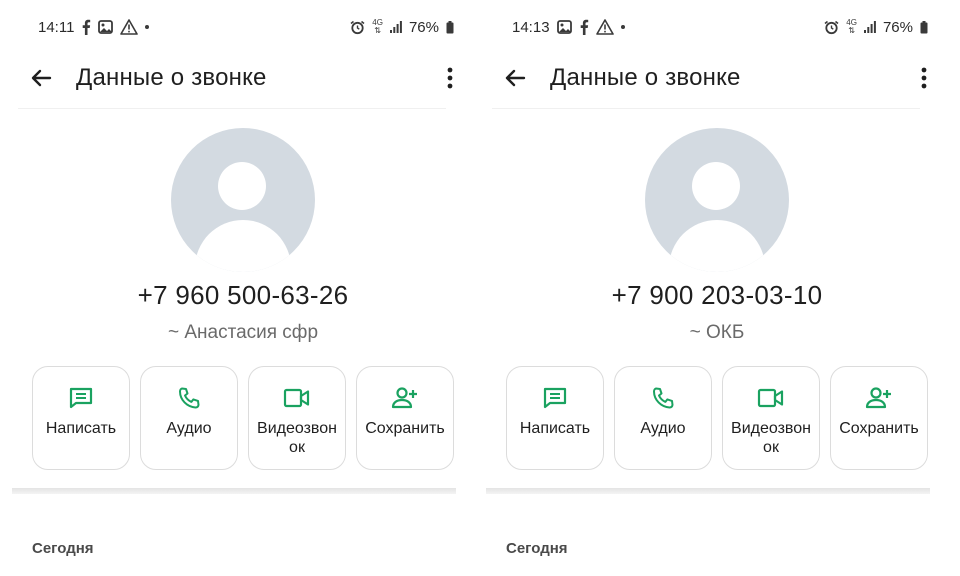 The height and width of the screenshot is (576, 960). I want to click on status-bar: 14:13 4G ⇅ 76%, so click(720, 27).